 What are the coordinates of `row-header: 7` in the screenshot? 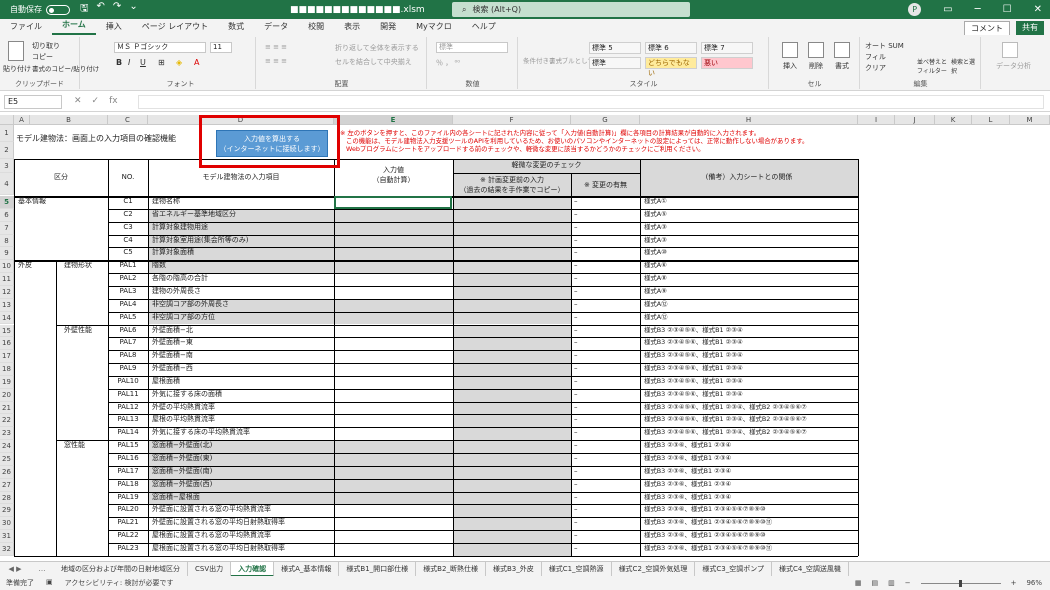 It's located at (7, 228).